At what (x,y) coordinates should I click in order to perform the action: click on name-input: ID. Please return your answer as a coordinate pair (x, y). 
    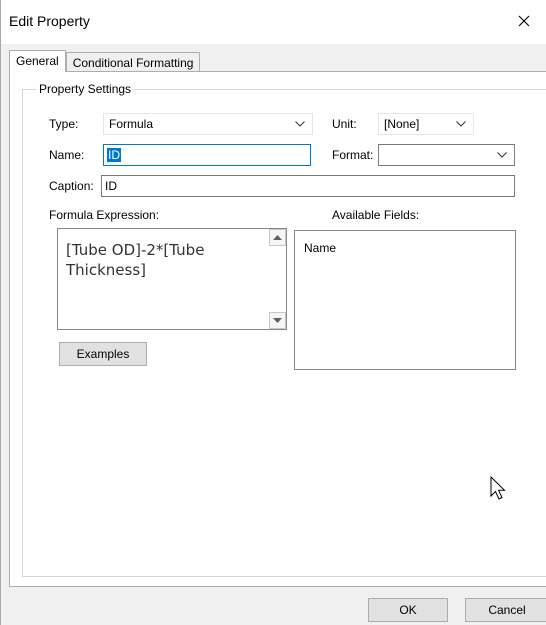
    Looking at the image, I should click on (207, 155).